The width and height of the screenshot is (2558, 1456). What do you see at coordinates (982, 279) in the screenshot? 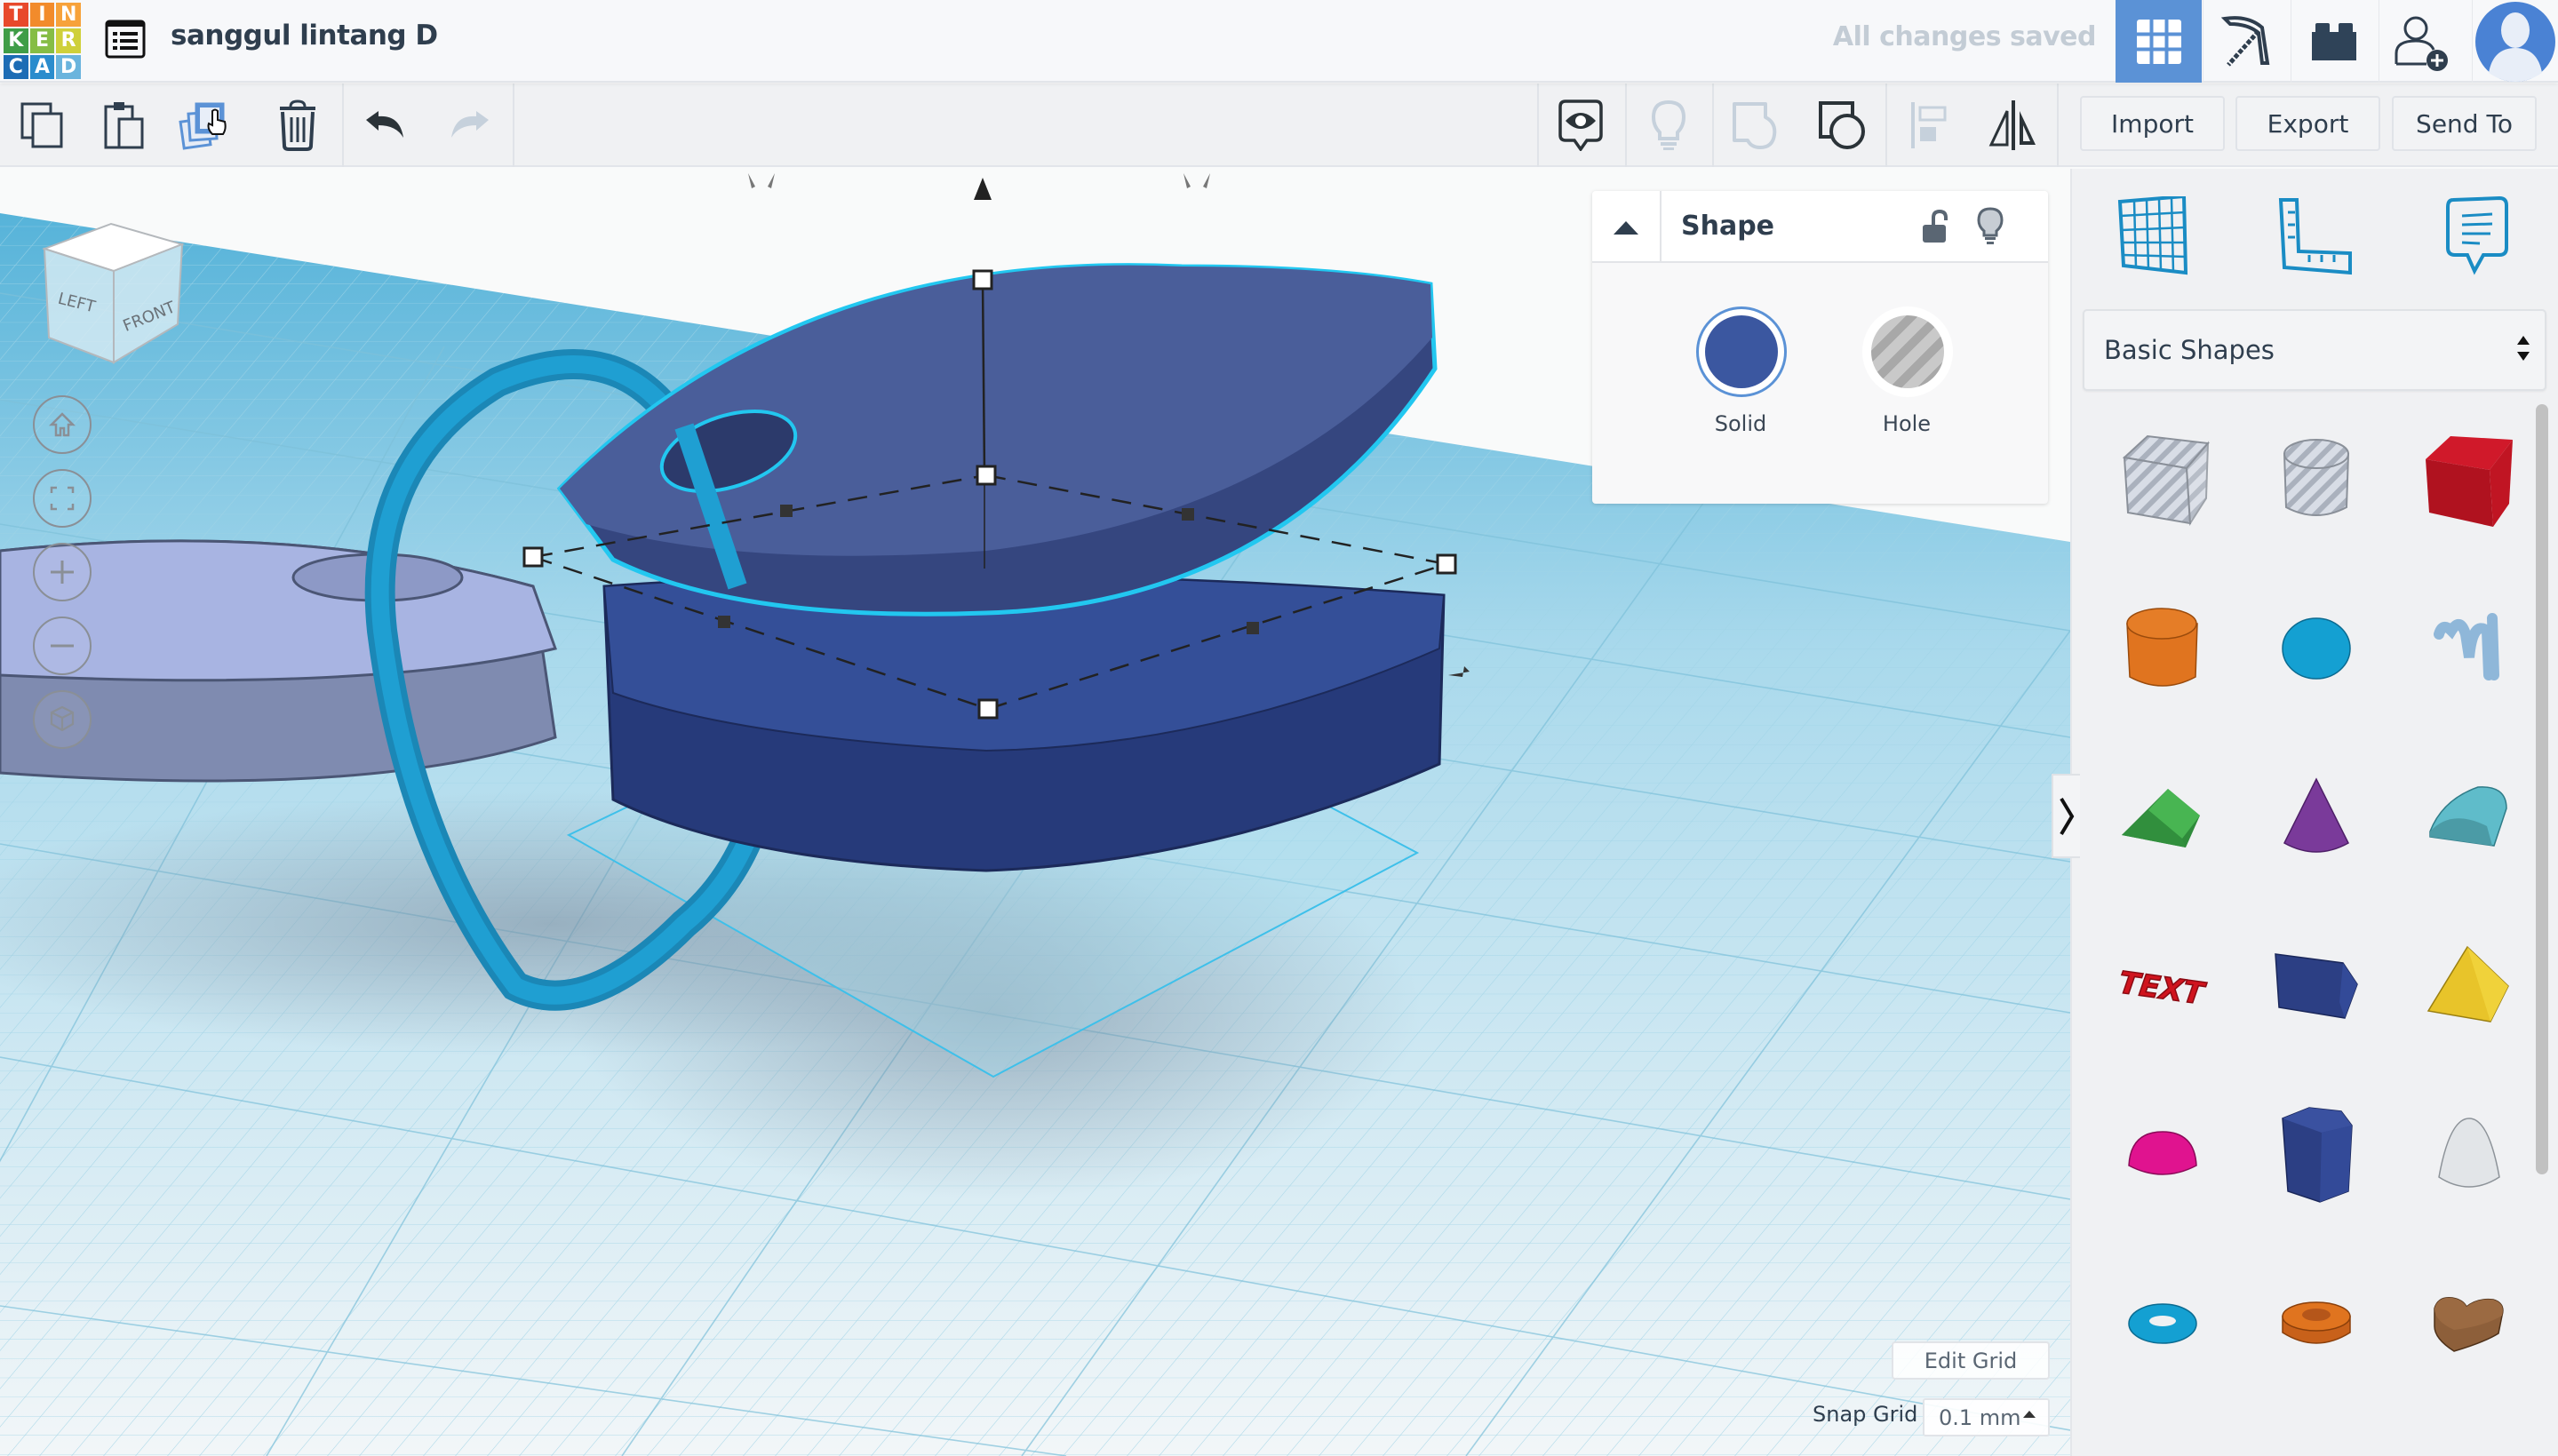
I see `height-handle` at bounding box center [982, 279].